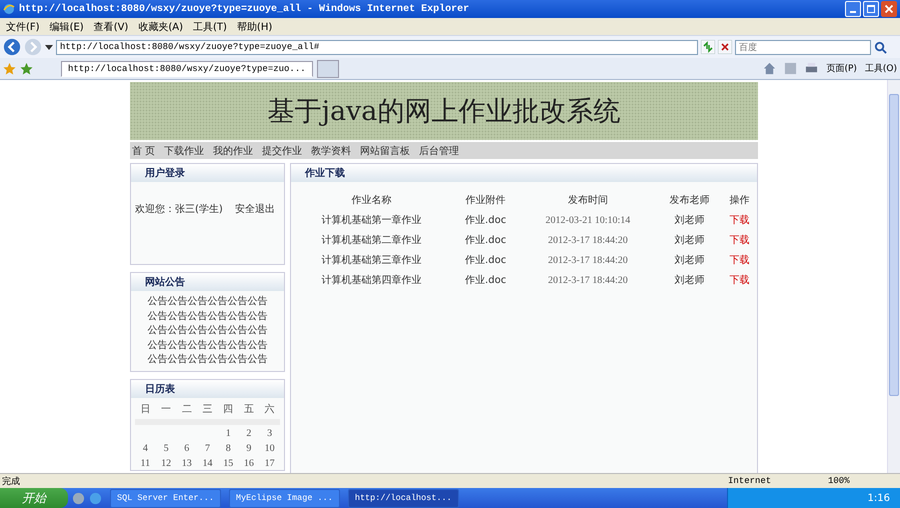 The height and width of the screenshot is (508, 900). I want to click on dropdown-icon, so click(49, 47).